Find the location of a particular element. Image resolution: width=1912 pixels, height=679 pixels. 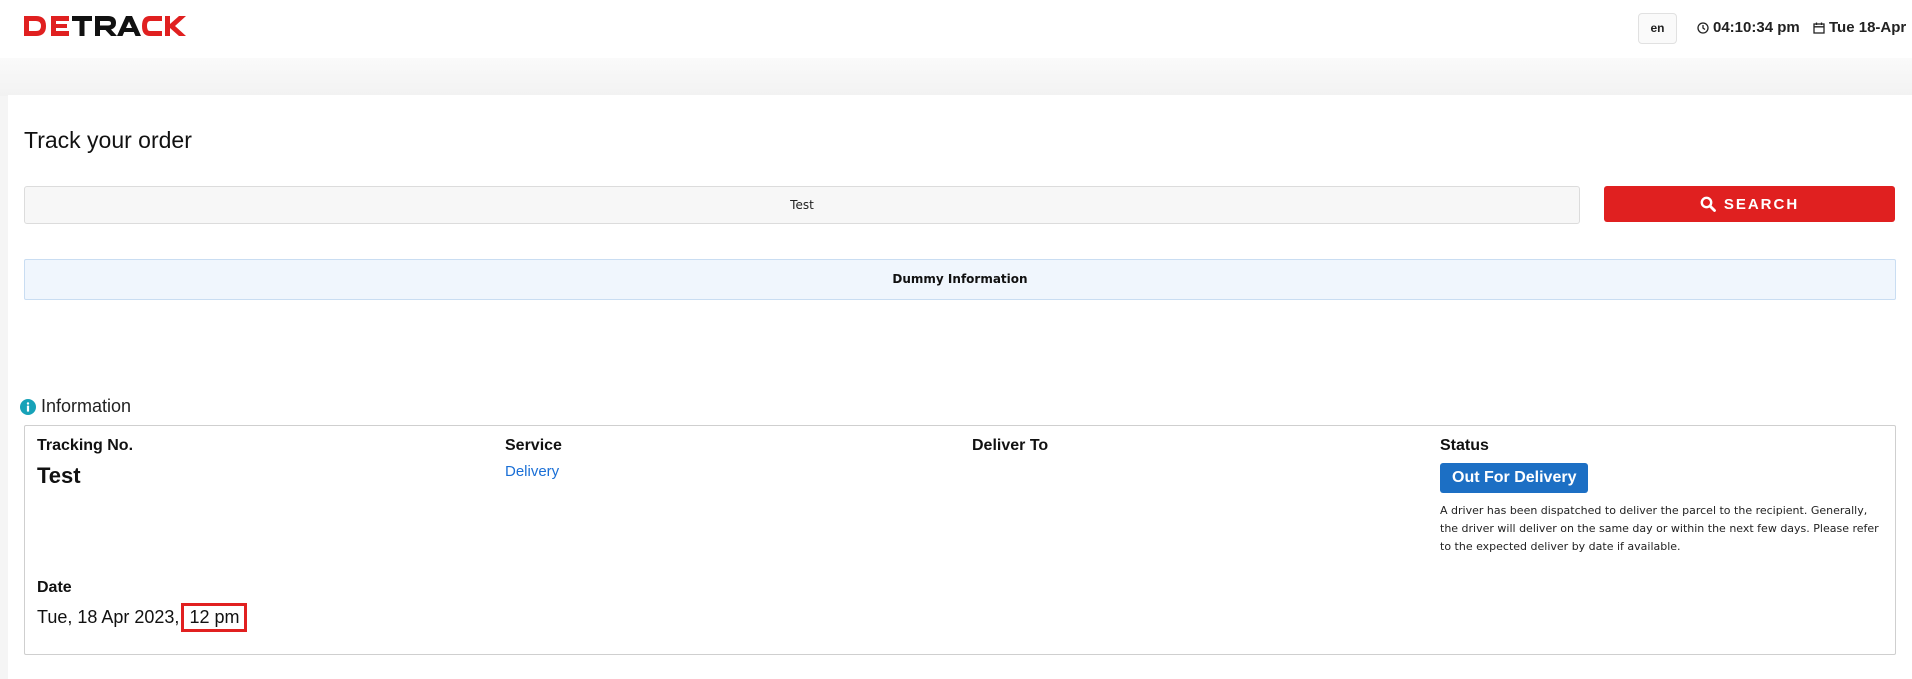

date-label: Date is located at coordinates (54, 587).